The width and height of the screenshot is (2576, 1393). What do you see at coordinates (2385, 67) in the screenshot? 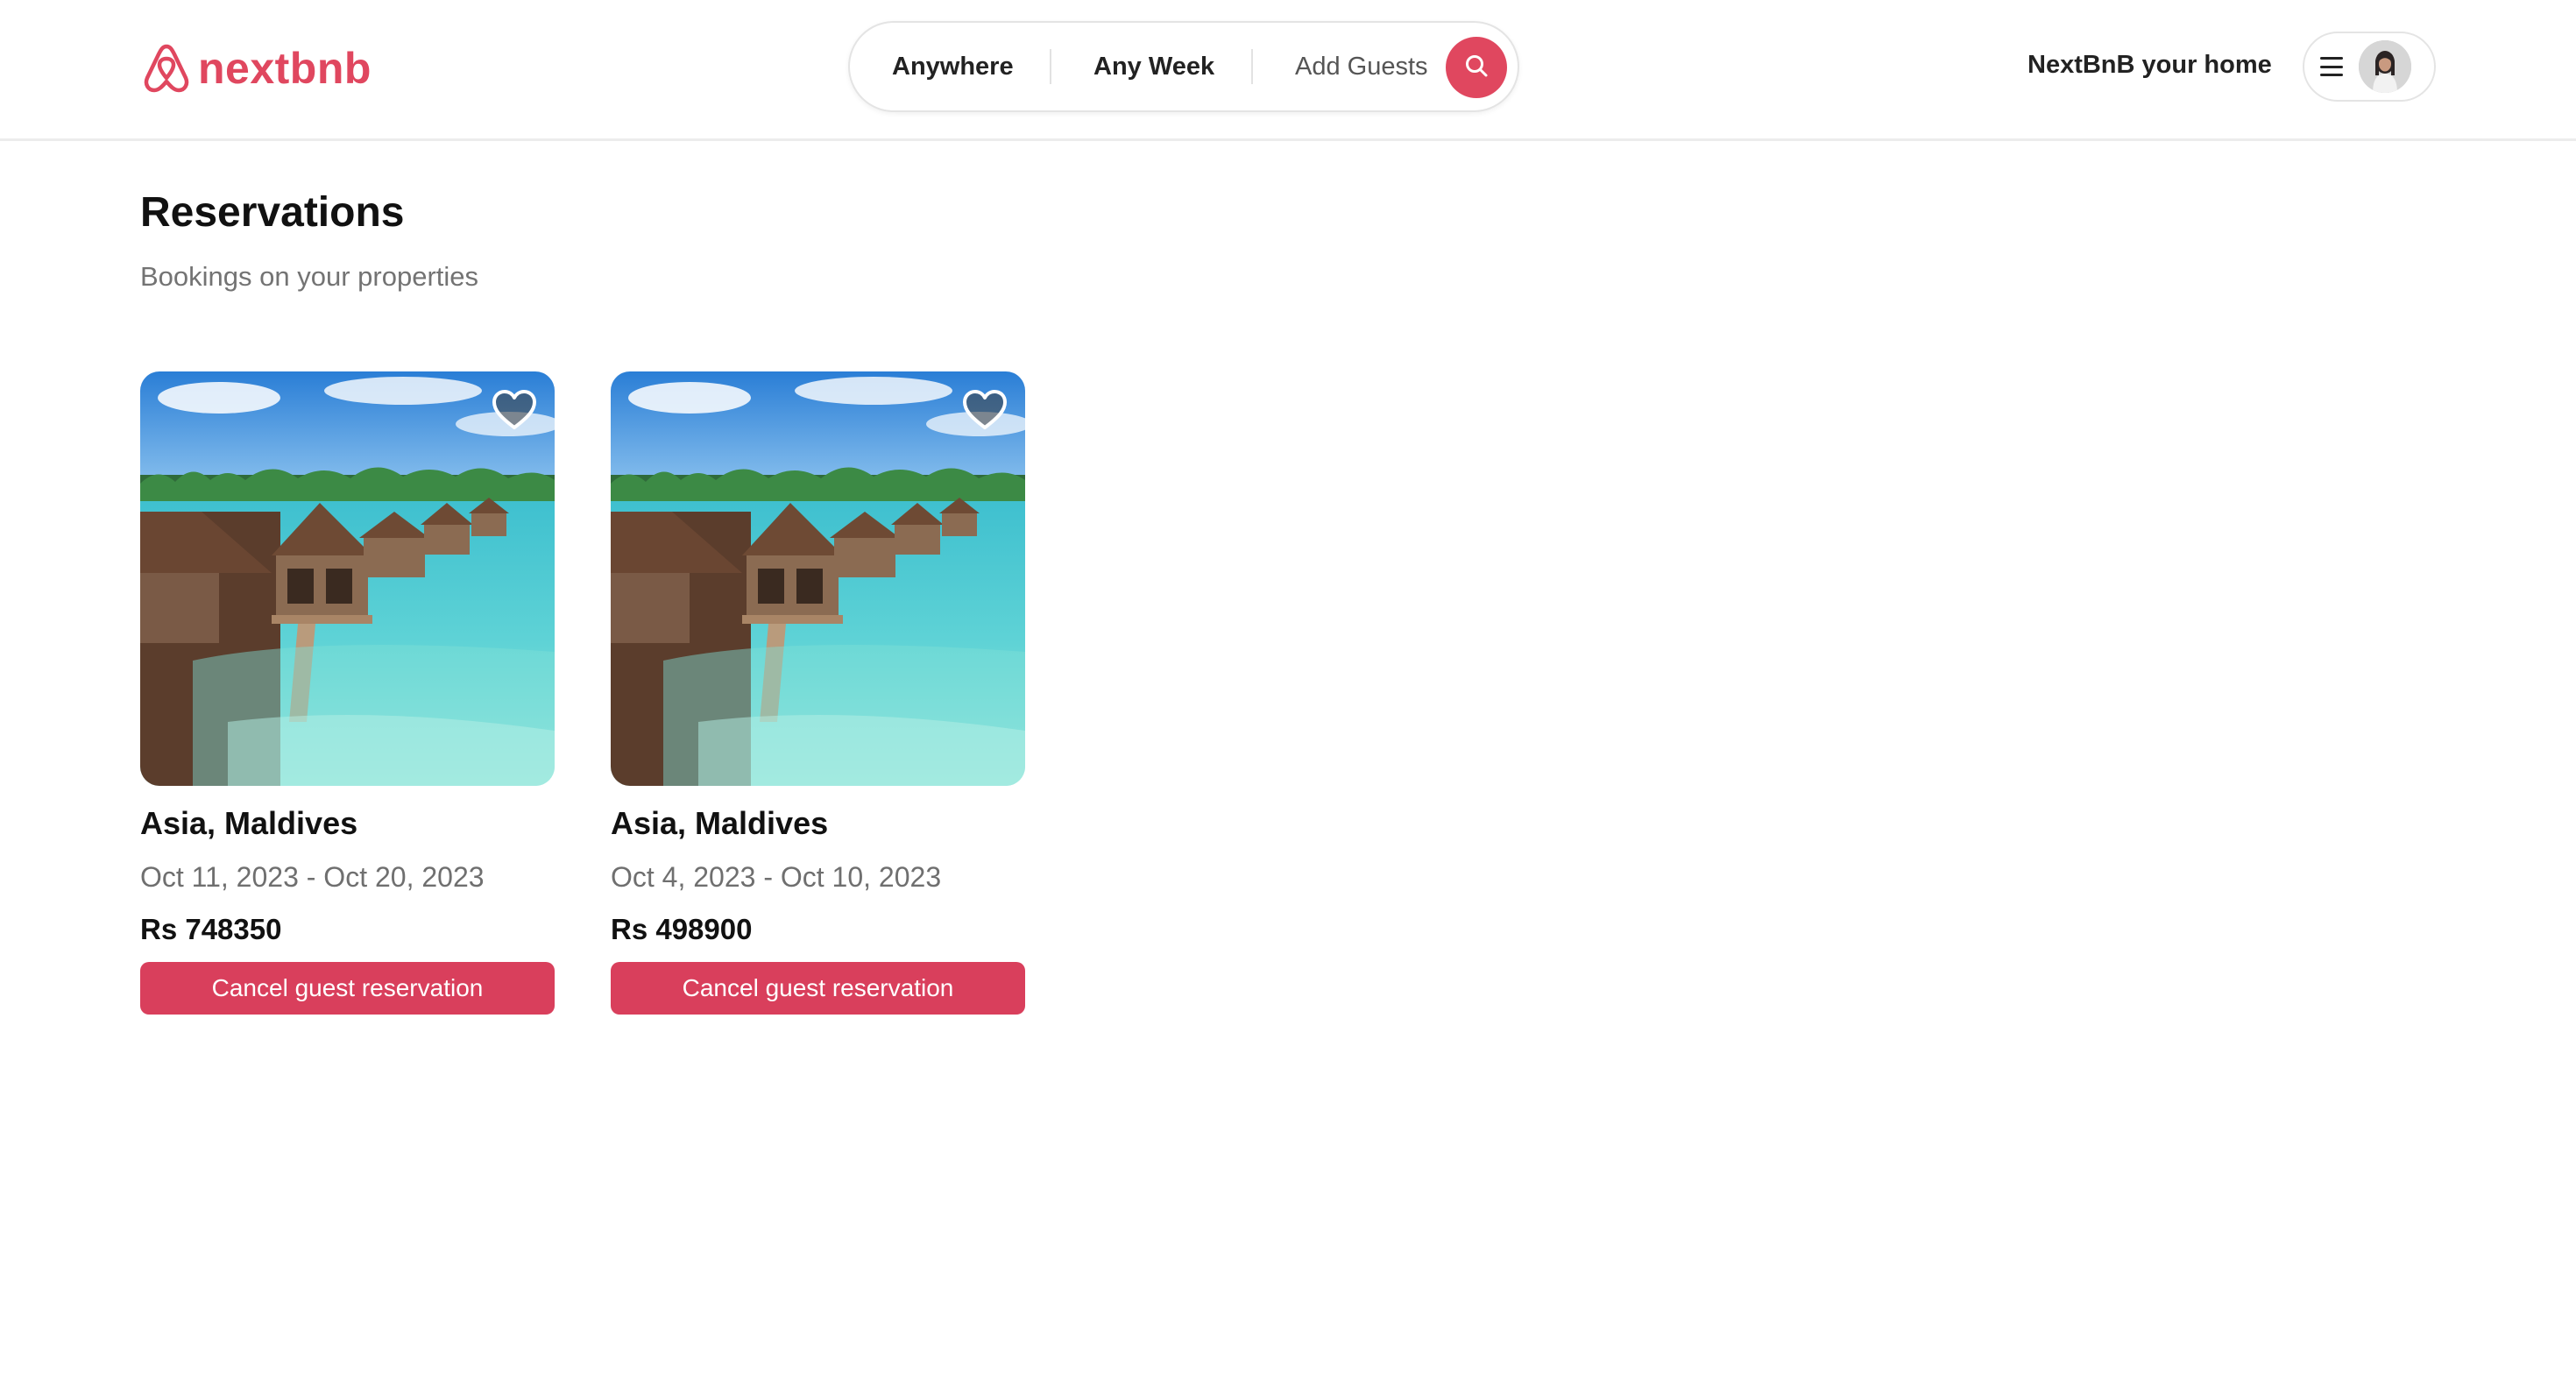
I see `user-avatar` at bounding box center [2385, 67].